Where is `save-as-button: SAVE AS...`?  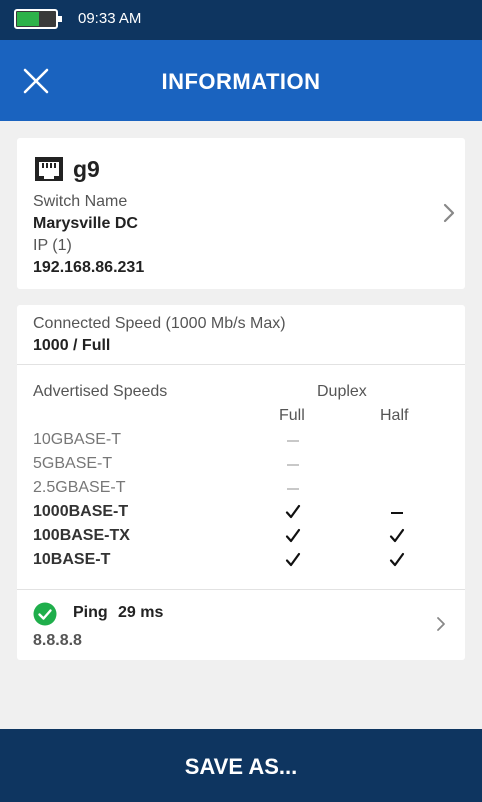 save-as-button: SAVE AS... is located at coordinates (241, 765).